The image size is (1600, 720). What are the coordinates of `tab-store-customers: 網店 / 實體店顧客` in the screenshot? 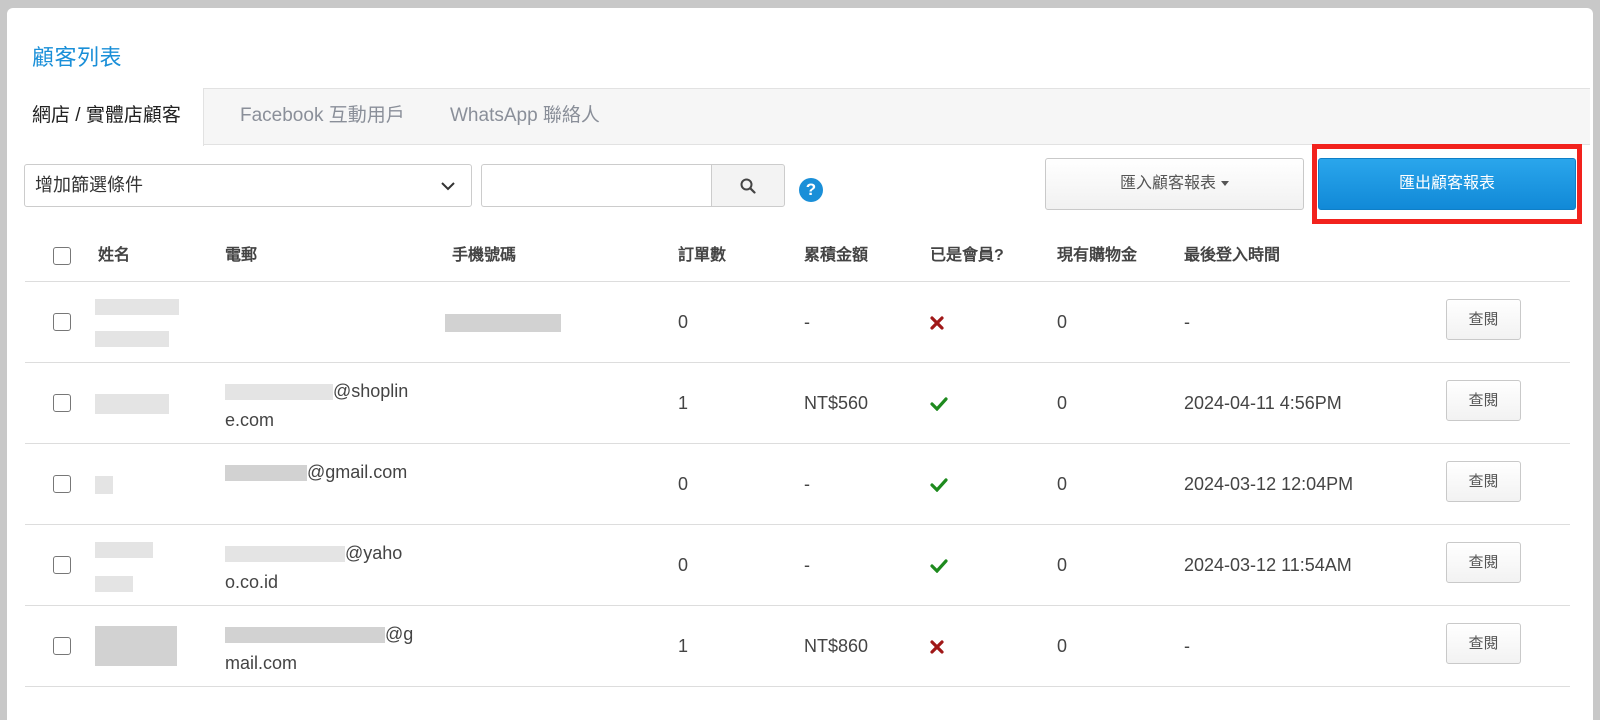 It's located at (107, 117).